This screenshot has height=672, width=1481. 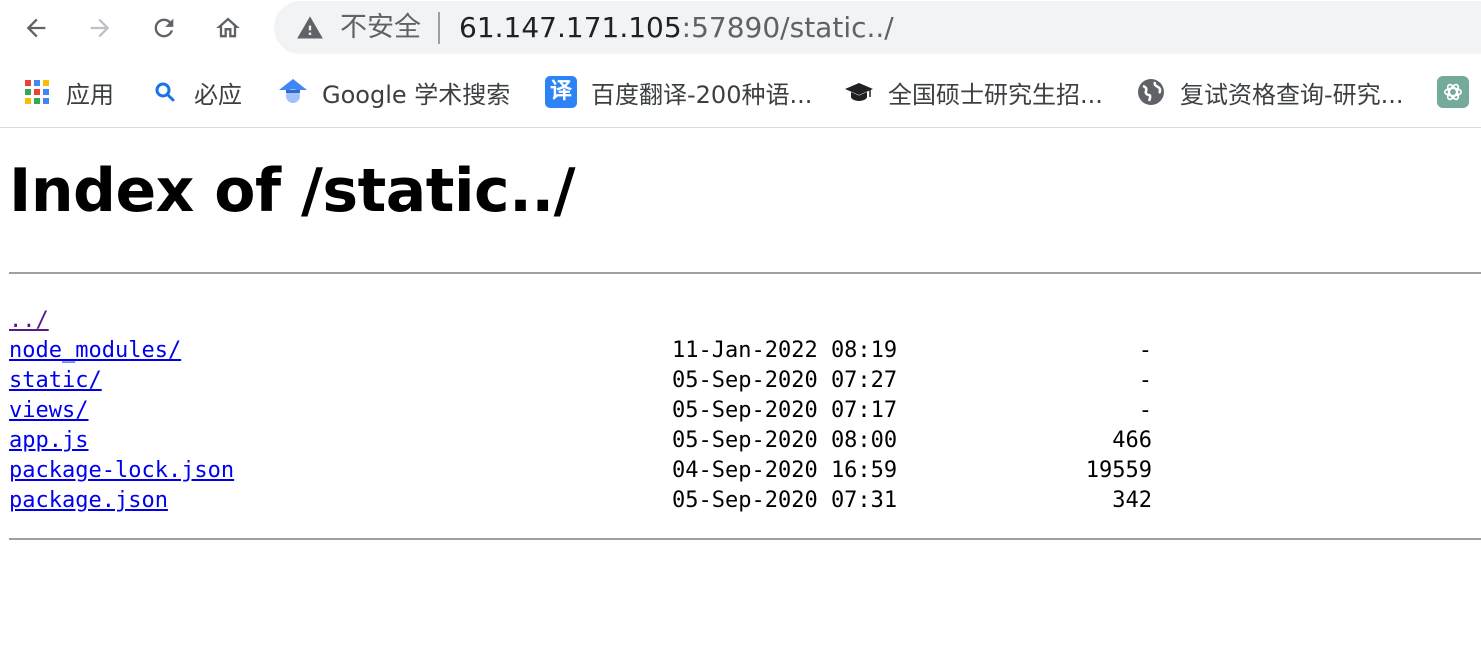 I want to click on arrow-left-icon, so click(x=36, y=28).